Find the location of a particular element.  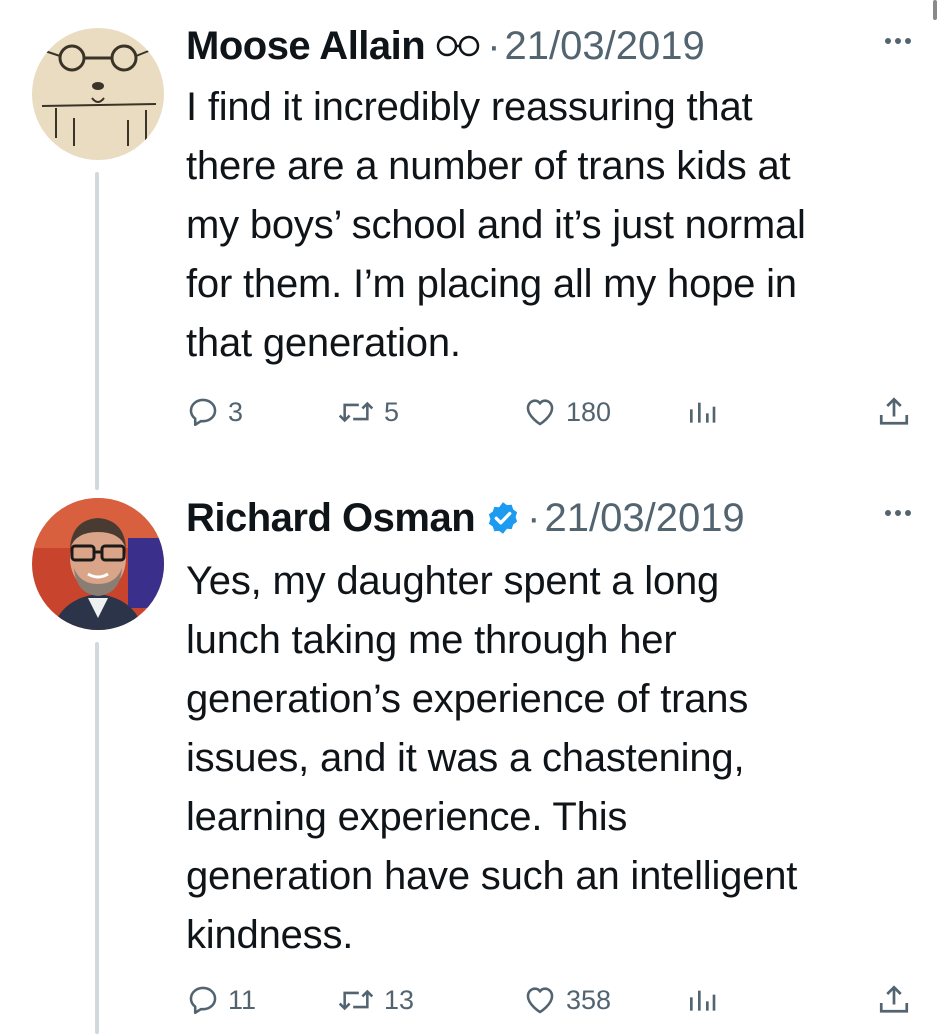

author-name: Moose Allain is located at coordinates (306, 46).